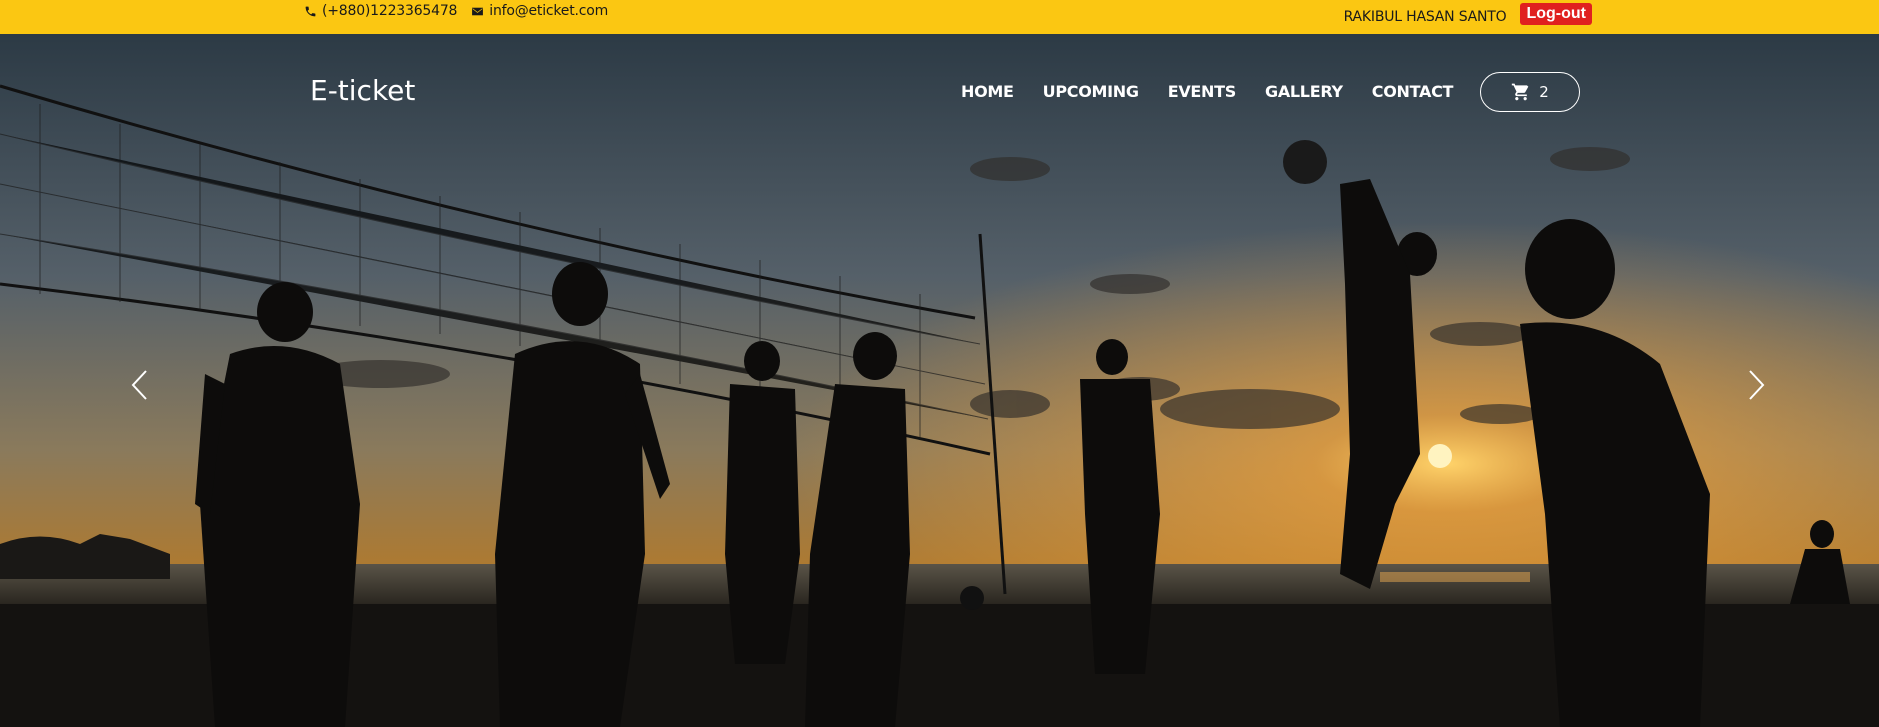 Image resolution: width=1879 pixels, height=727 pixels. I want to click on phone-text: (+880)1223365478, so click(390, 11).